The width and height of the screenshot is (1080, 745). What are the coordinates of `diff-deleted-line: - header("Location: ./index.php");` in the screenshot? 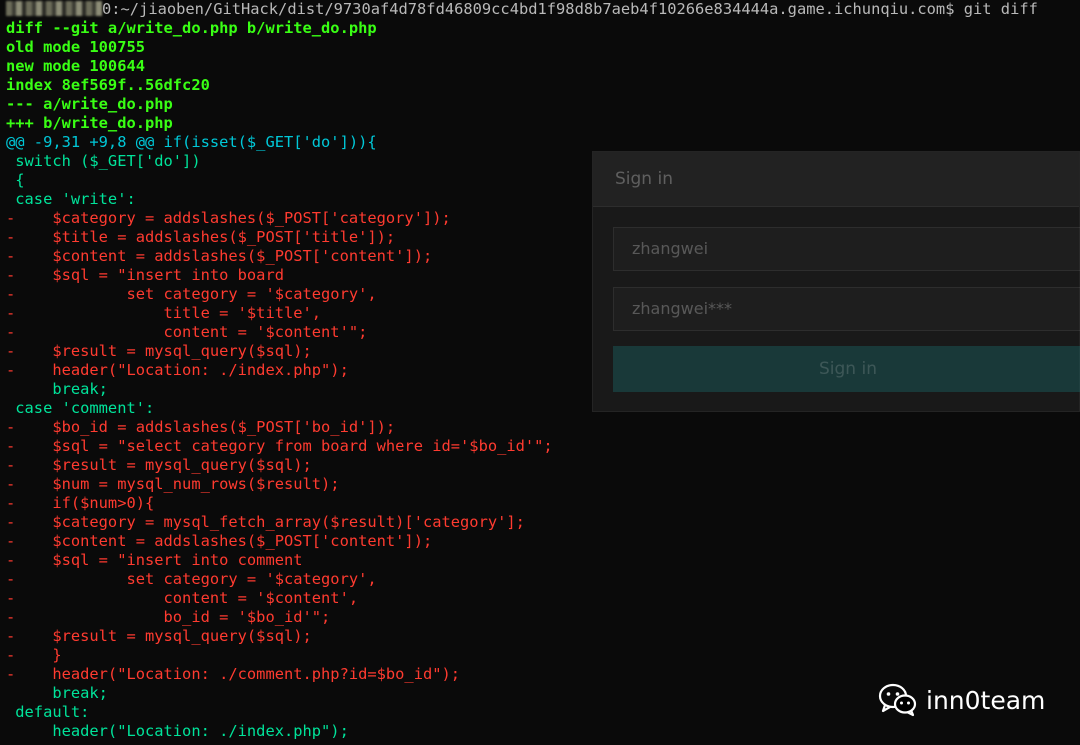 It's located at (177, 370).